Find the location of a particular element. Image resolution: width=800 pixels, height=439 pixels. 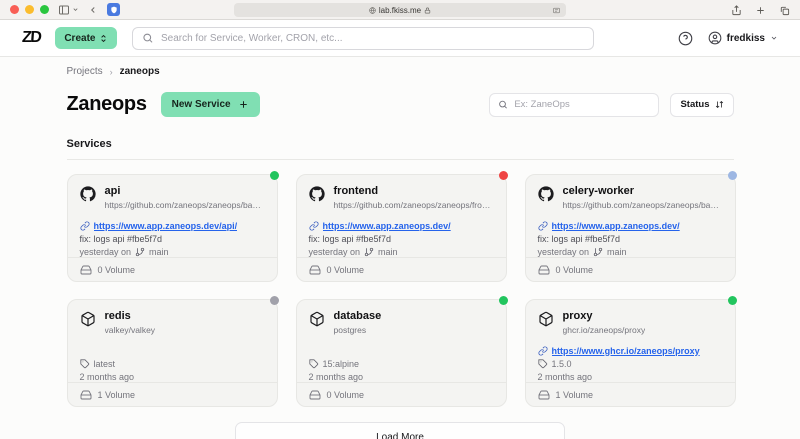

address-bar: lab.fkiss.me is located at coordinates (400, 10).